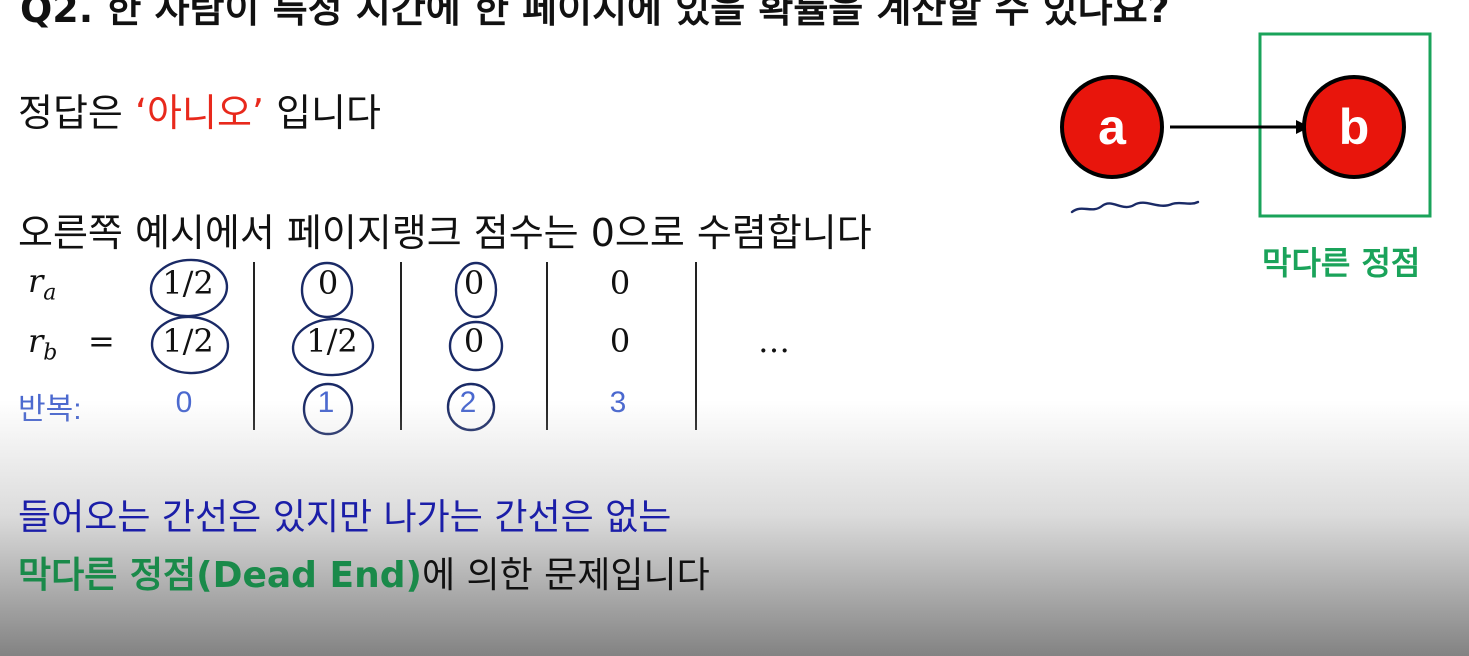 The image size is (1469, 656). I want to click on dead-end-graph: a b, so click(1246, 125).